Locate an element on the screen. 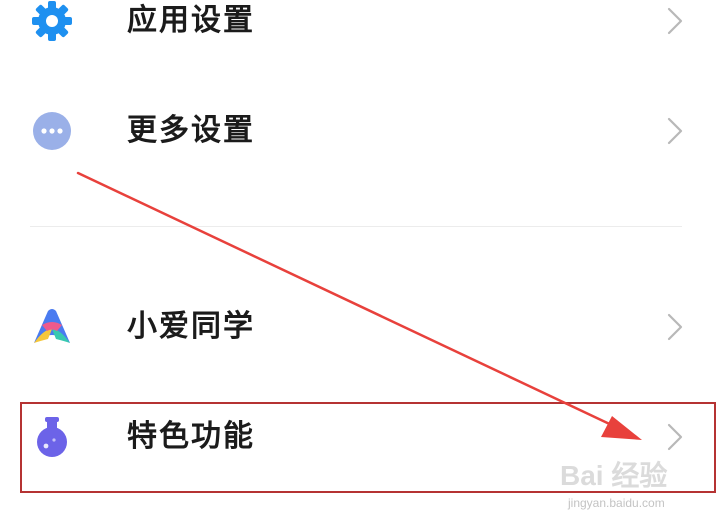  flask-icon is located at coordinates (52, 437).